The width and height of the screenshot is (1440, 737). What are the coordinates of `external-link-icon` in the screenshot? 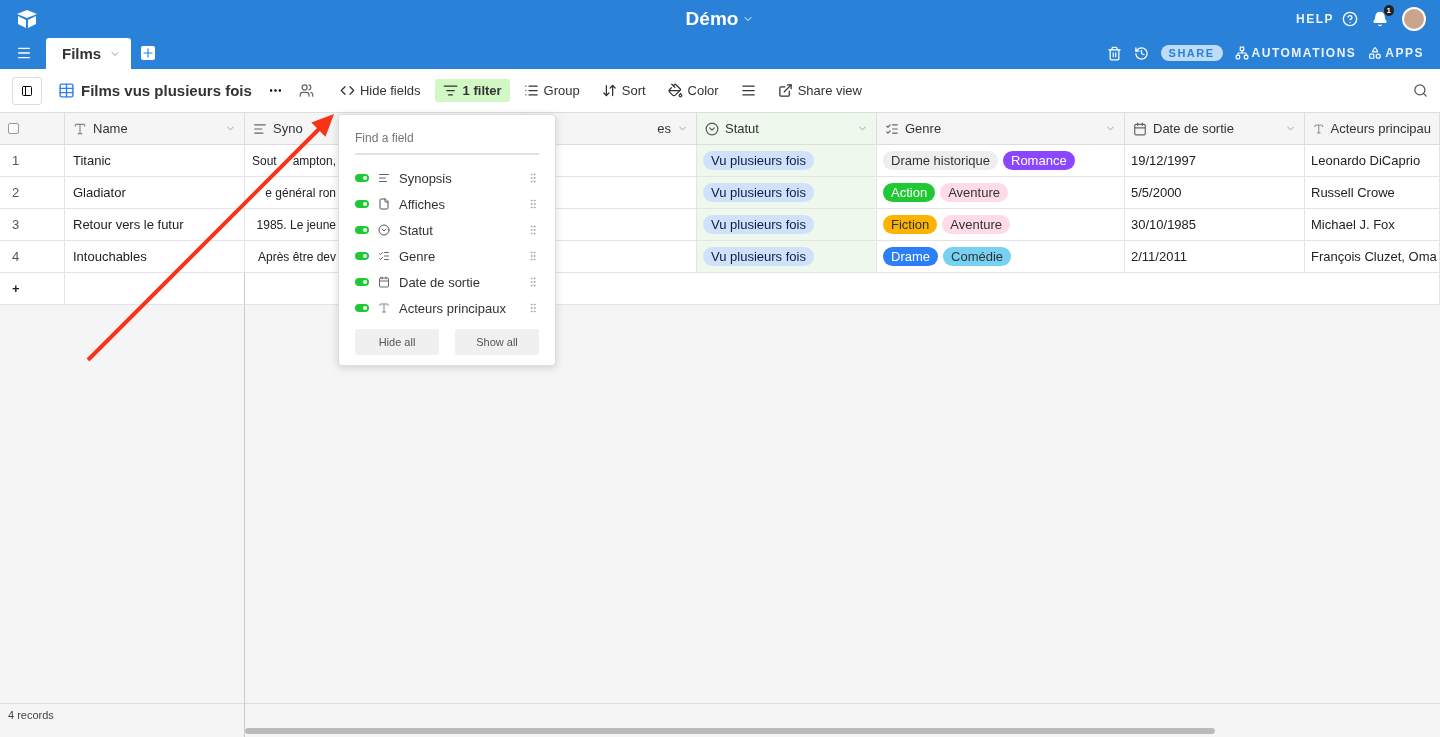 It's located at (785, 90).